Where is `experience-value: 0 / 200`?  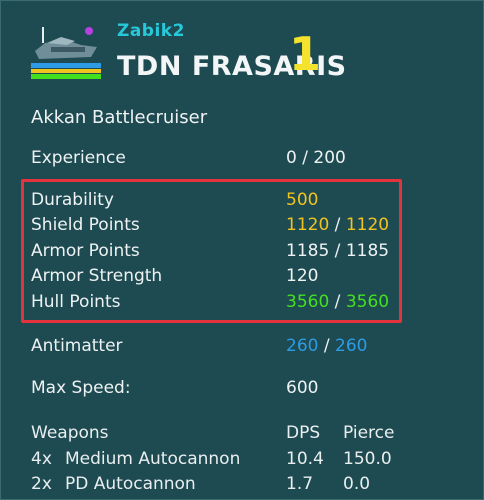
experience-value: 0 / 200 is located at coordinates (316, 158).